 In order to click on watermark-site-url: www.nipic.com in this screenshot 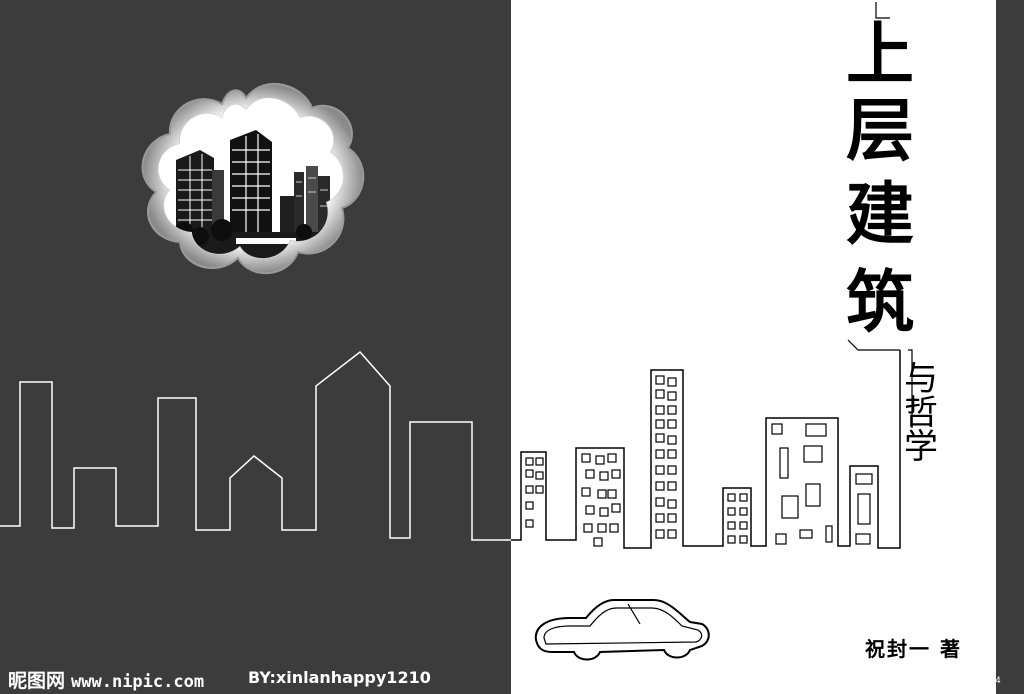, I will do `click(138, 682)`.